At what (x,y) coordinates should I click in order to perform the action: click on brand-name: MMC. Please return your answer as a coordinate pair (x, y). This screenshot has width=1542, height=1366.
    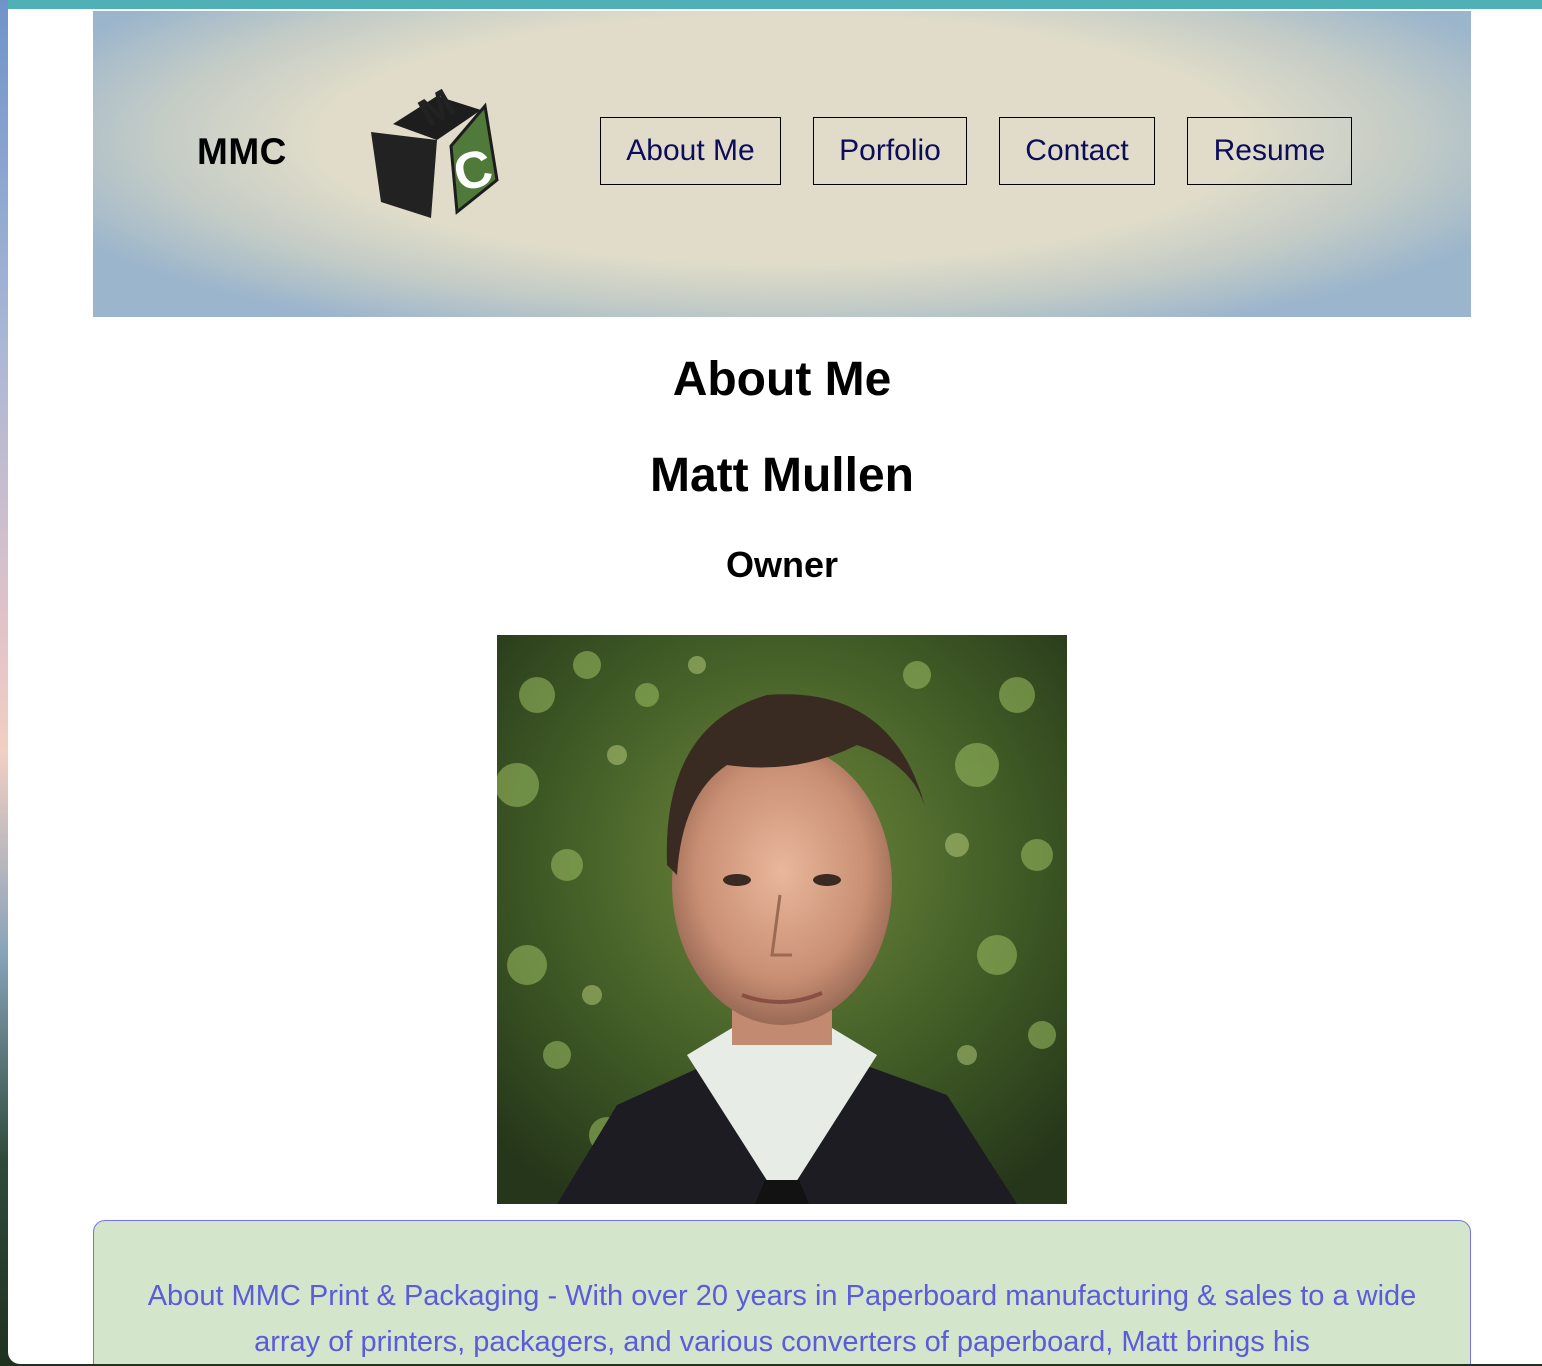
    Looking at the image, I should click on (242, 152).